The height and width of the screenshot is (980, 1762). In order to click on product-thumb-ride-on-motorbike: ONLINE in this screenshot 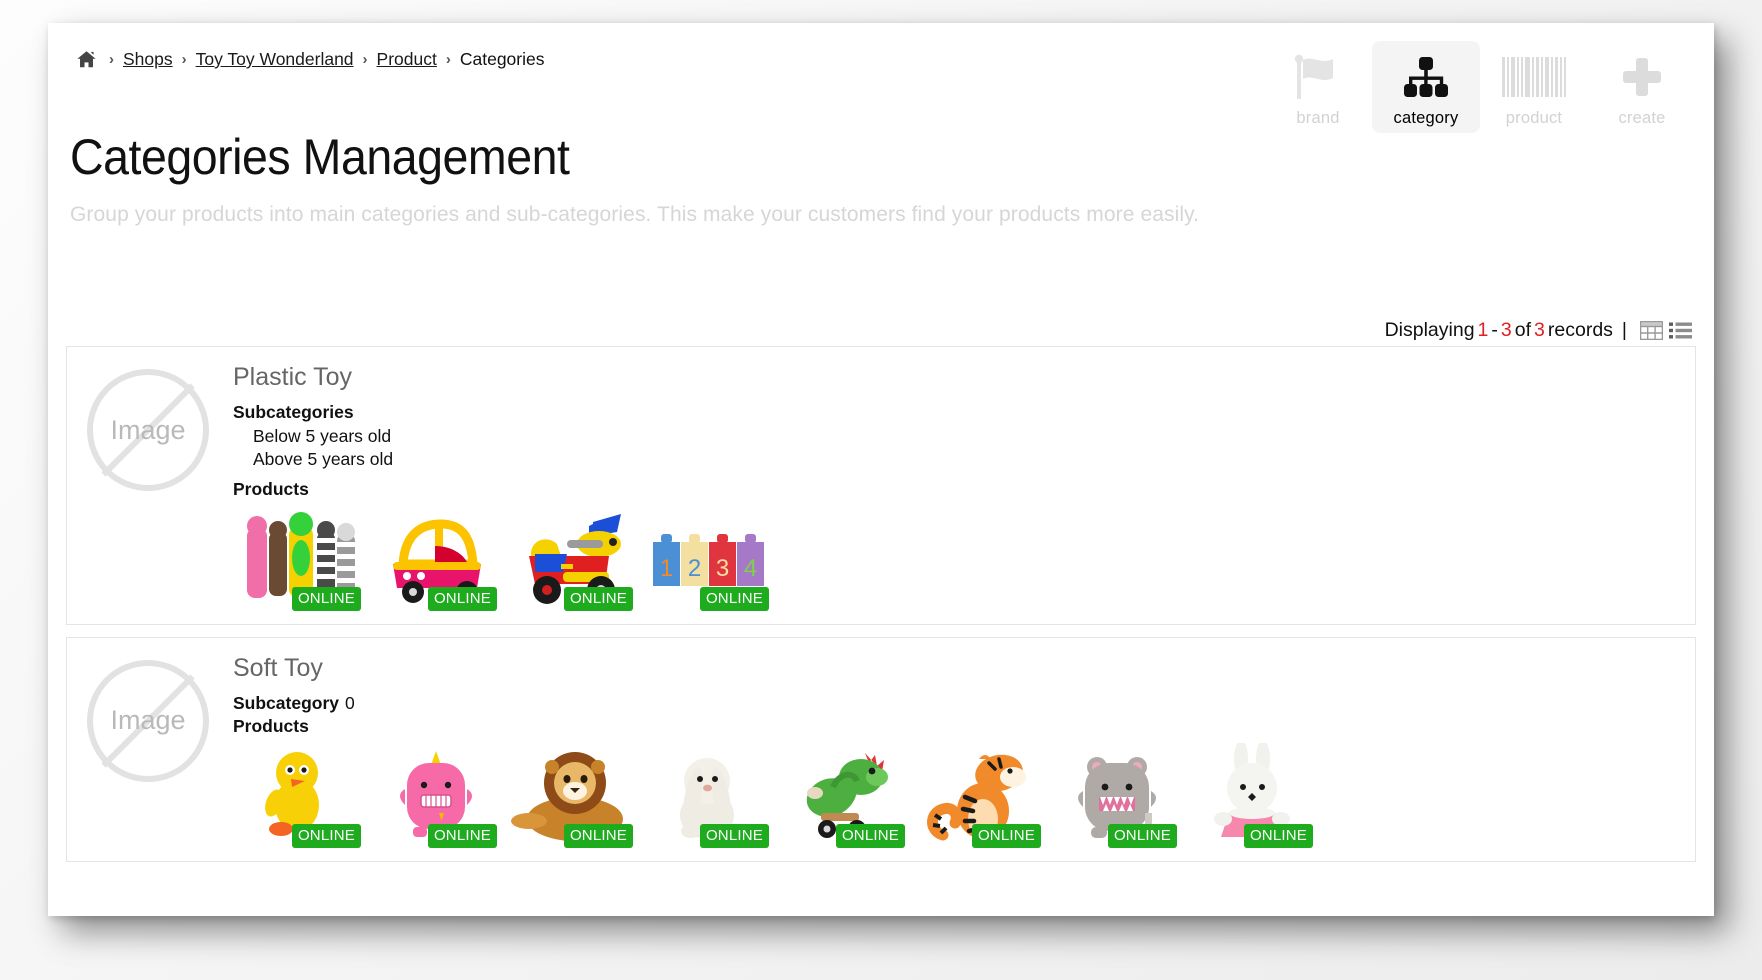, I will do `click(572, 558)`.